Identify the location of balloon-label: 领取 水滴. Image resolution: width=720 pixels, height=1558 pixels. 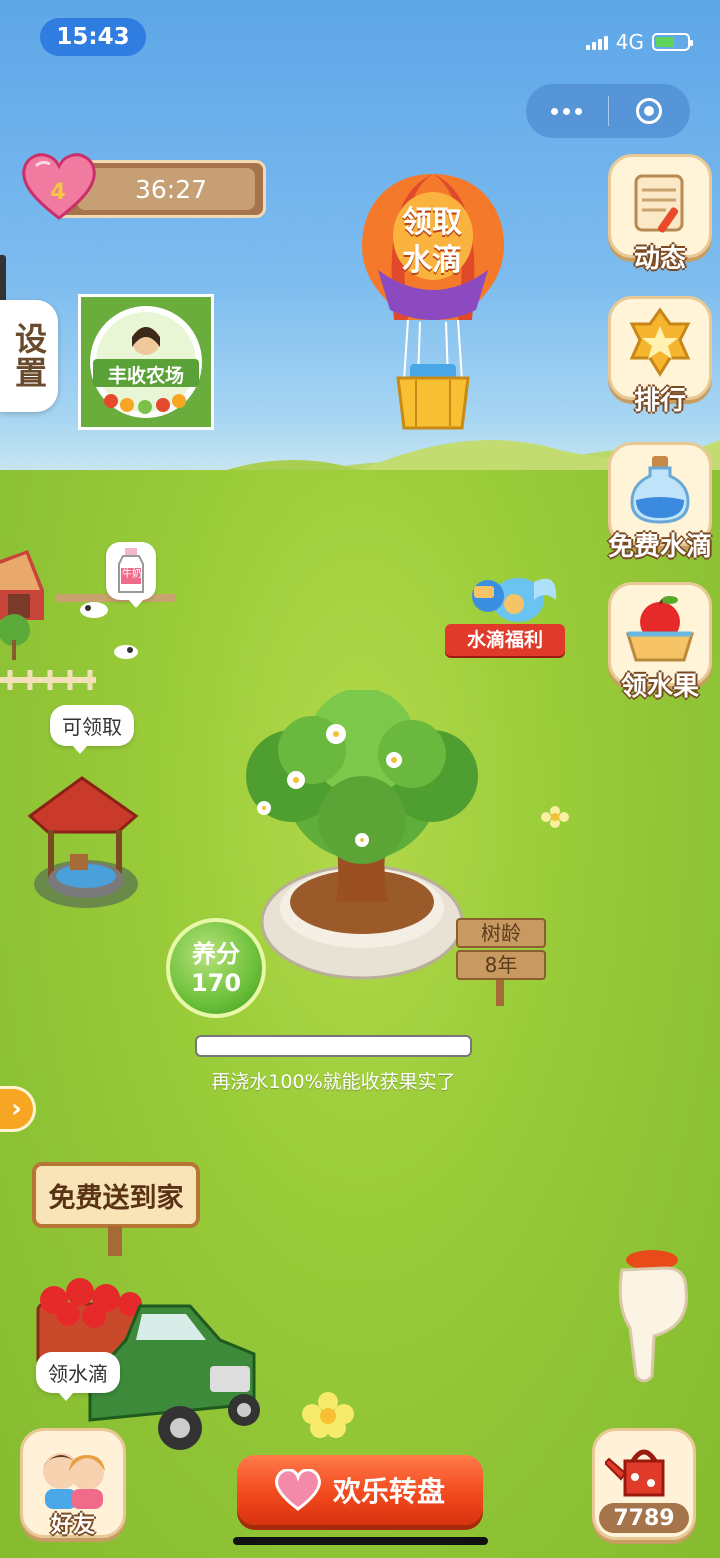
(432, 242).